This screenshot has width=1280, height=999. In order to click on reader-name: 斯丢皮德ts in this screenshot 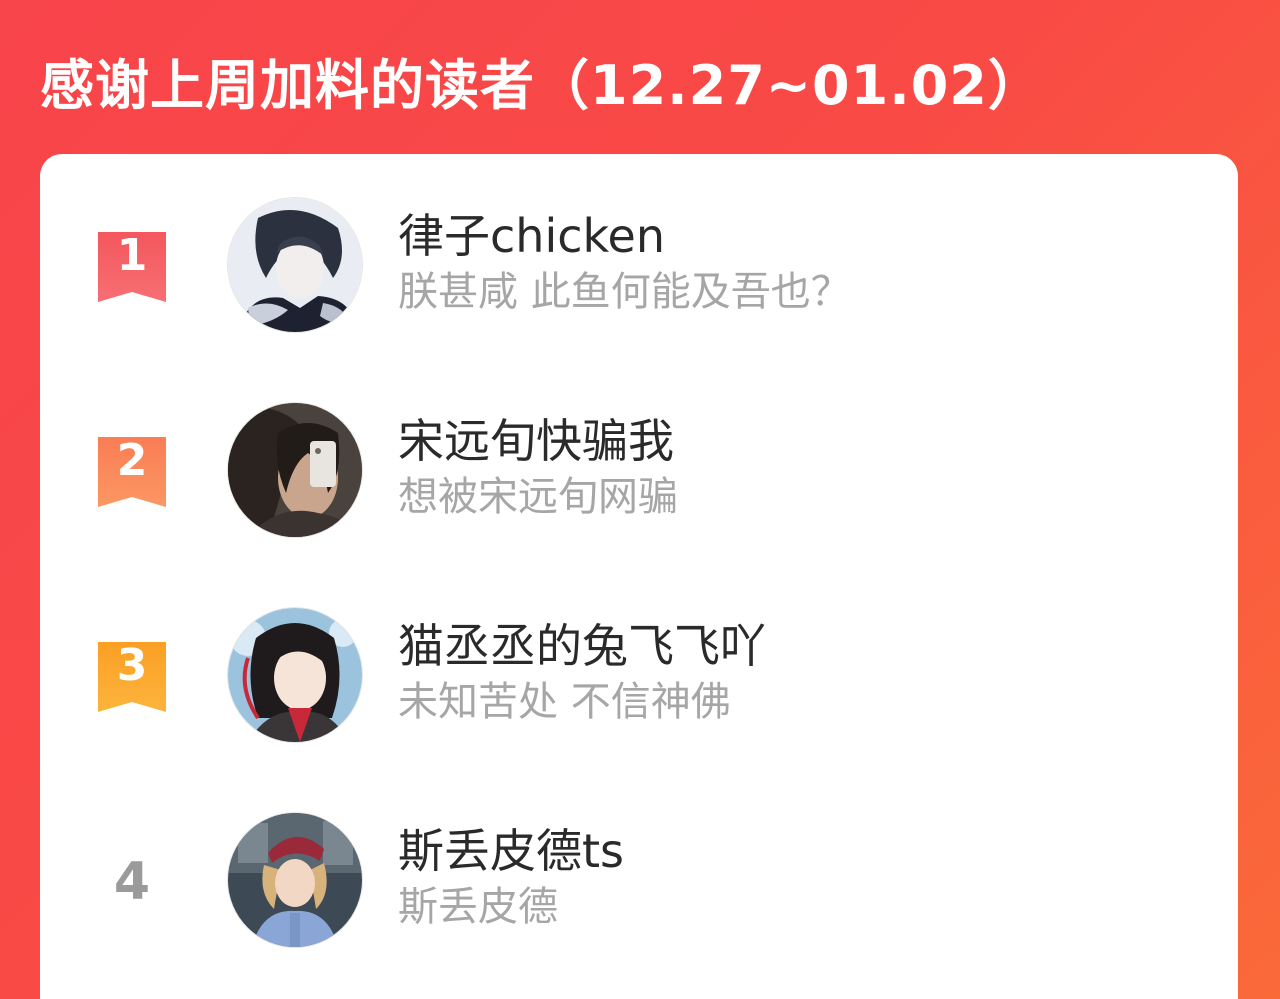, I will do `click(511, 851)`.